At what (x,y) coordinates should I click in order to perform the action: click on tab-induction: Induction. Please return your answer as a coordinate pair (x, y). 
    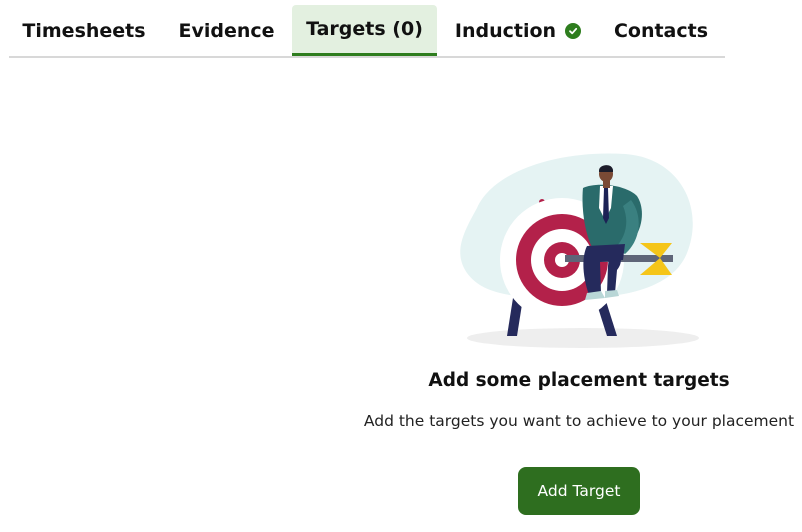
    Looking at the image, I should click on (518, 30).